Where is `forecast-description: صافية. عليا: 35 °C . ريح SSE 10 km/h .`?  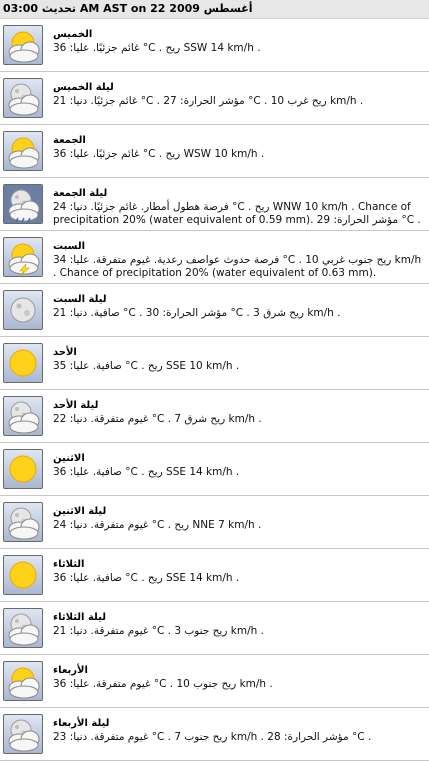 forecast-description: صافية. عليا: 35 °C . ريح SSE 10 km/h . is located at coordinates (146, 366).